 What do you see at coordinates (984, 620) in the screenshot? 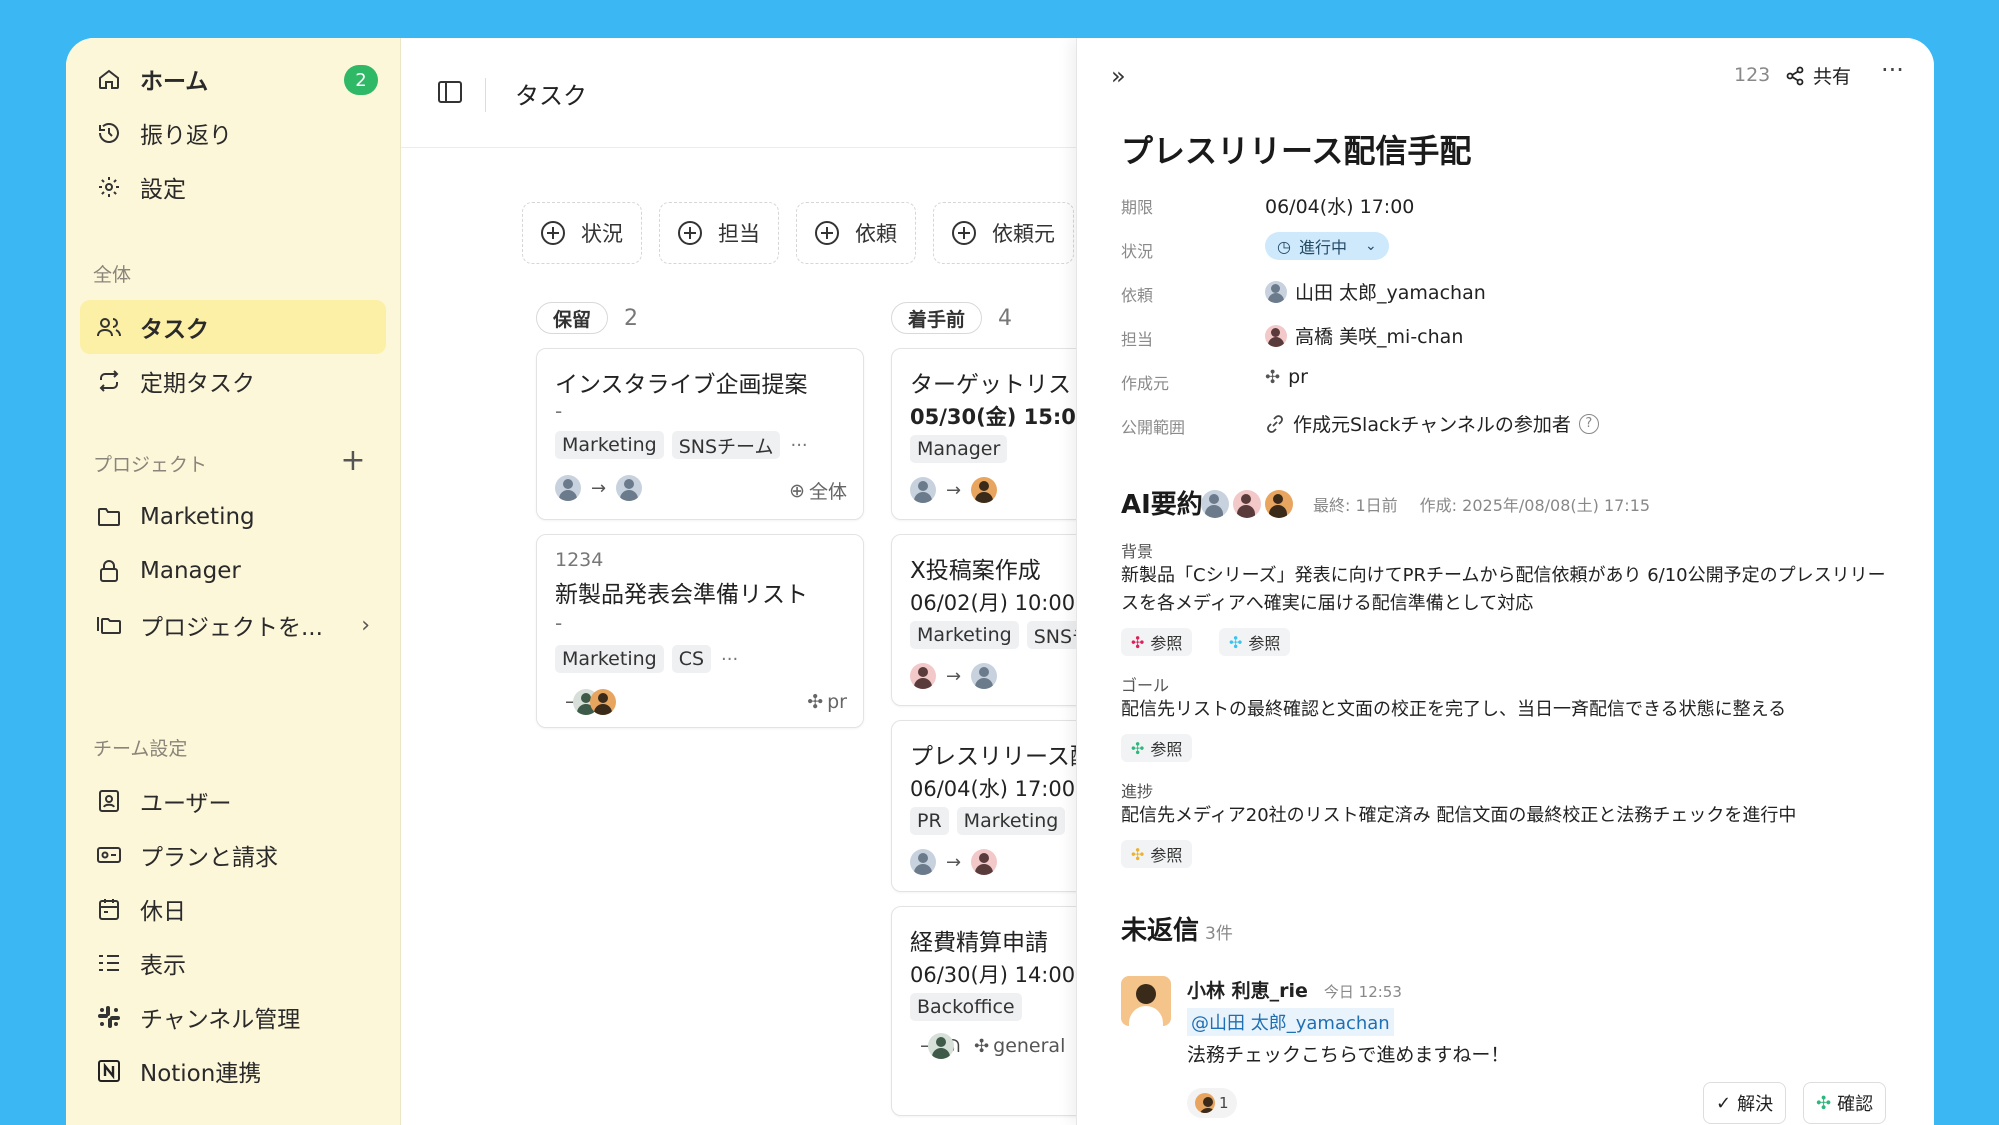
I see `task-card: X投稿案作成 06/02(月) 10:00 Marketing SNSチーム →` at bounding box center [984, 620].